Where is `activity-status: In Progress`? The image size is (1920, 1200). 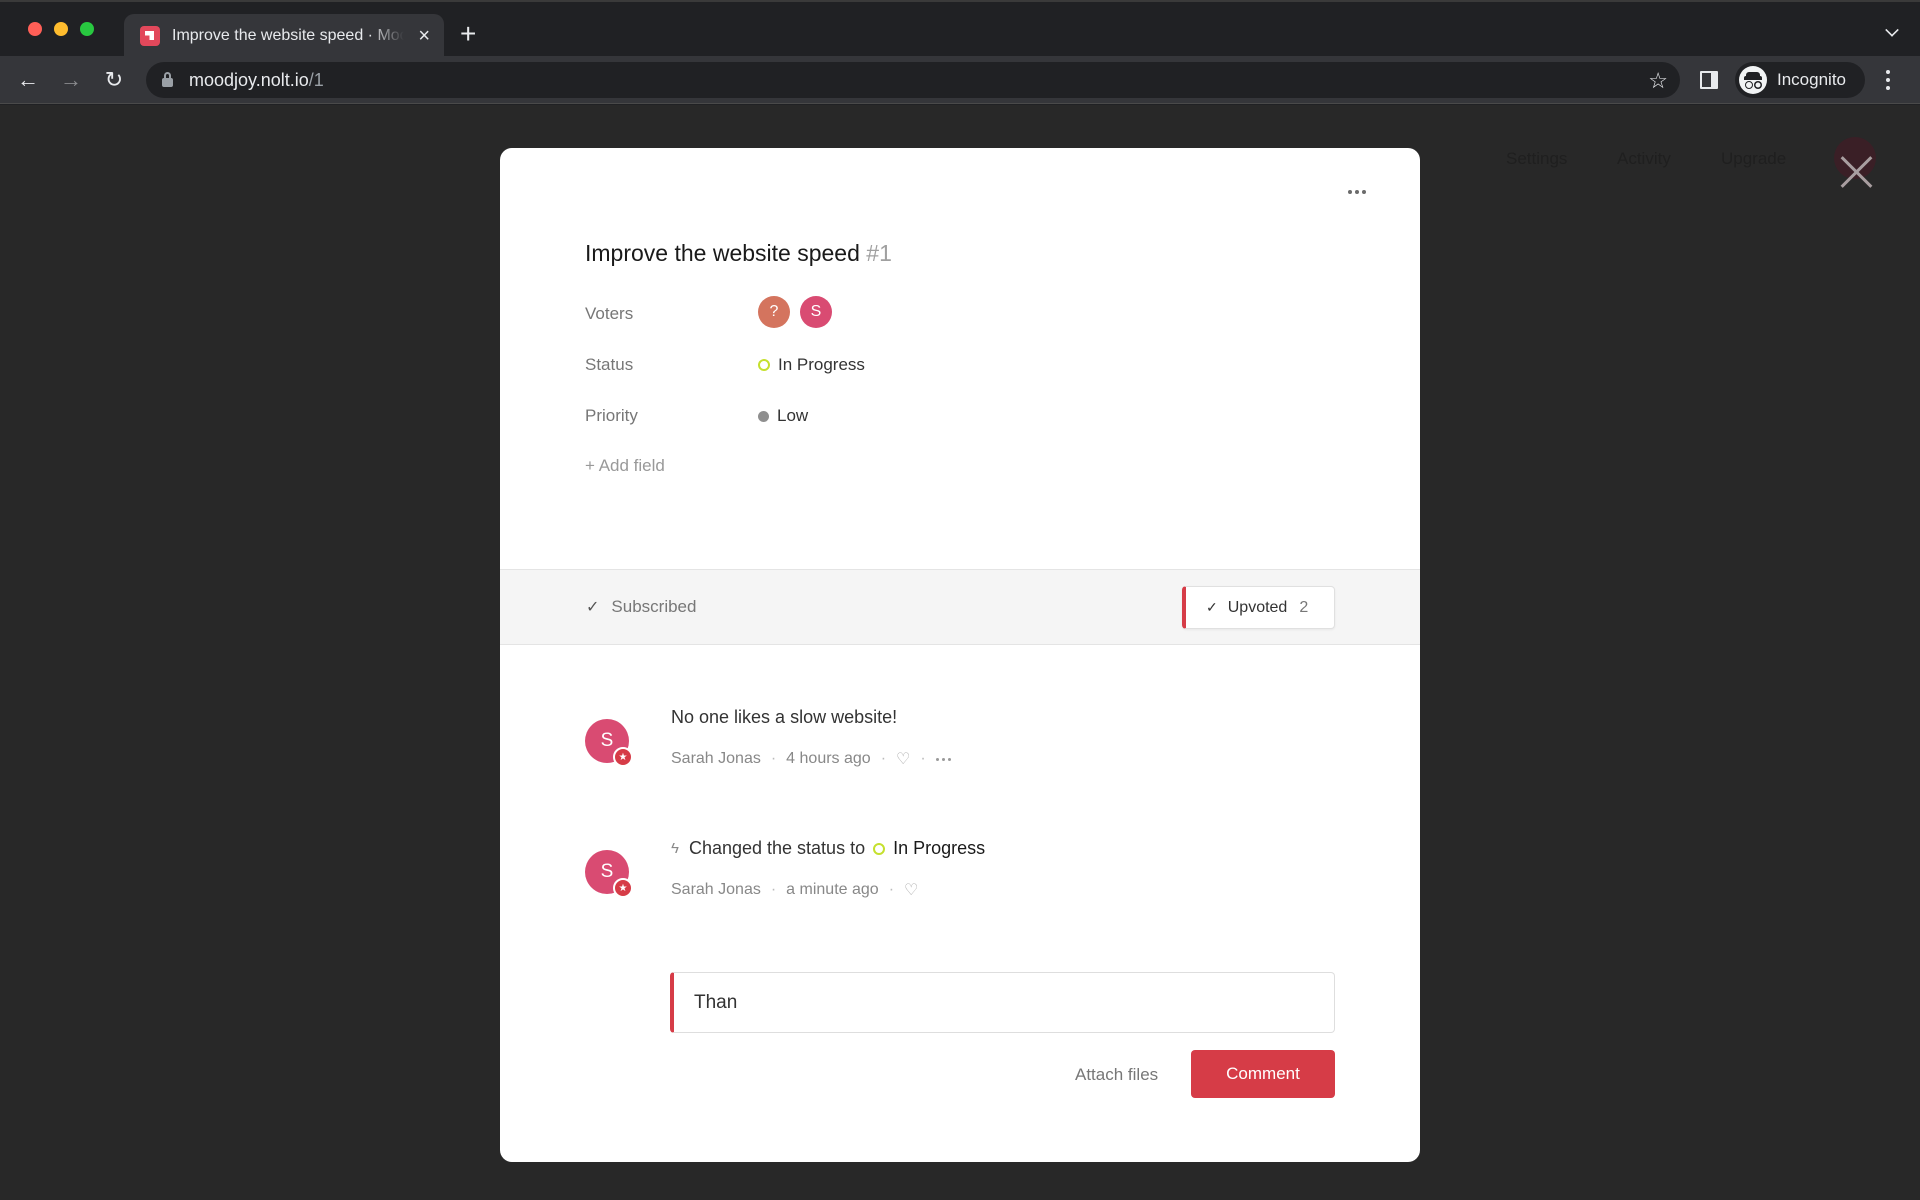 activity-status: In Progress is located at coordinates (939, 848).